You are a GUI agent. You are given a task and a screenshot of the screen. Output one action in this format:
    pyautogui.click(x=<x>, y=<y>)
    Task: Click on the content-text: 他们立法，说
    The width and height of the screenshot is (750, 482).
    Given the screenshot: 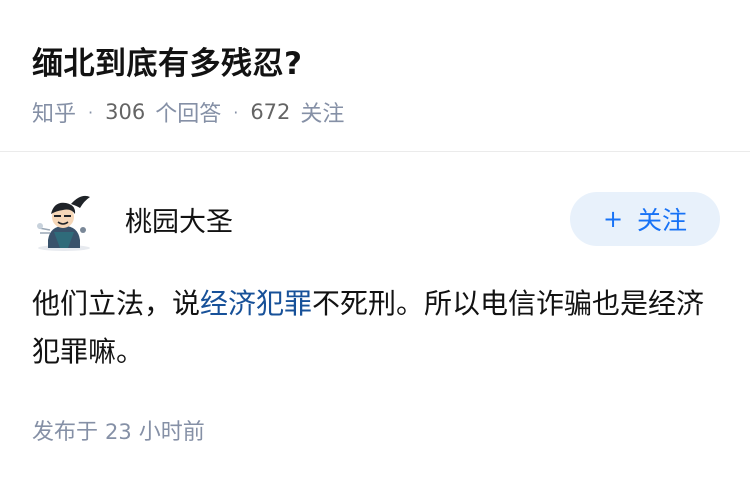 What is the action you would take?
    pyautogui.click(x=116, y=303)
    